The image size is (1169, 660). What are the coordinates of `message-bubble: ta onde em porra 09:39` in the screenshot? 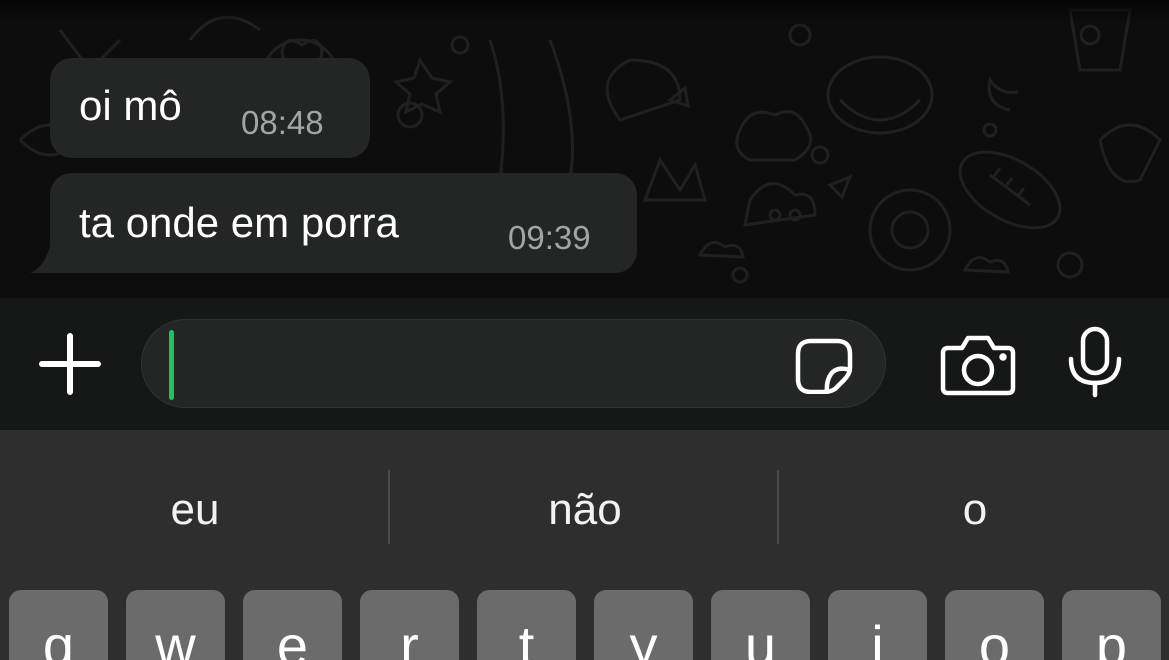 It's located at (343, 223).